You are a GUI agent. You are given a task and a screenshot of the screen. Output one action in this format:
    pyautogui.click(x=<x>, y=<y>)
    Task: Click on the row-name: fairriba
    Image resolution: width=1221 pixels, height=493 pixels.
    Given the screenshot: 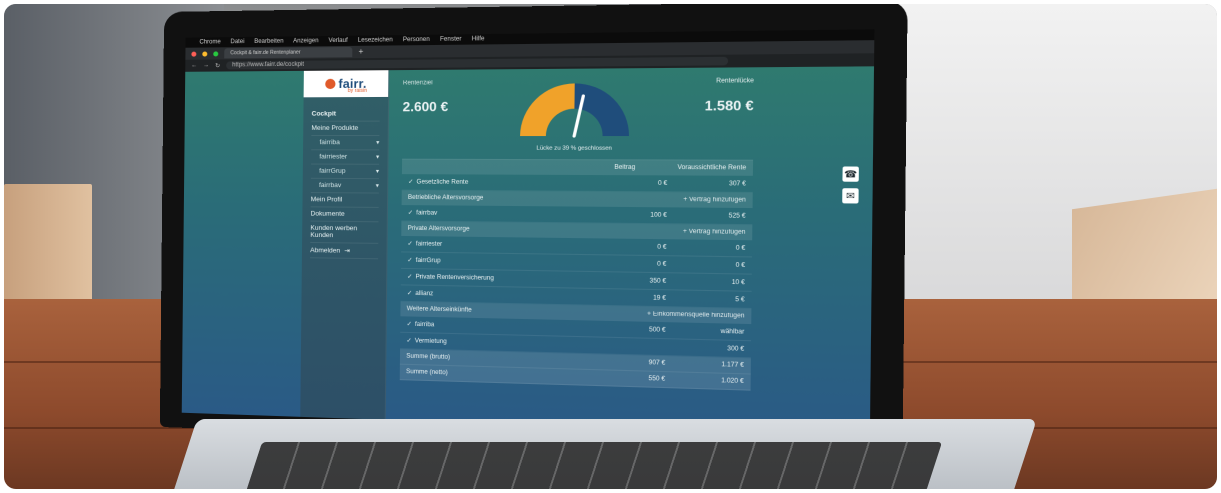 What is the action you would take?
    pyautogui.click(x=498, y=326)
    